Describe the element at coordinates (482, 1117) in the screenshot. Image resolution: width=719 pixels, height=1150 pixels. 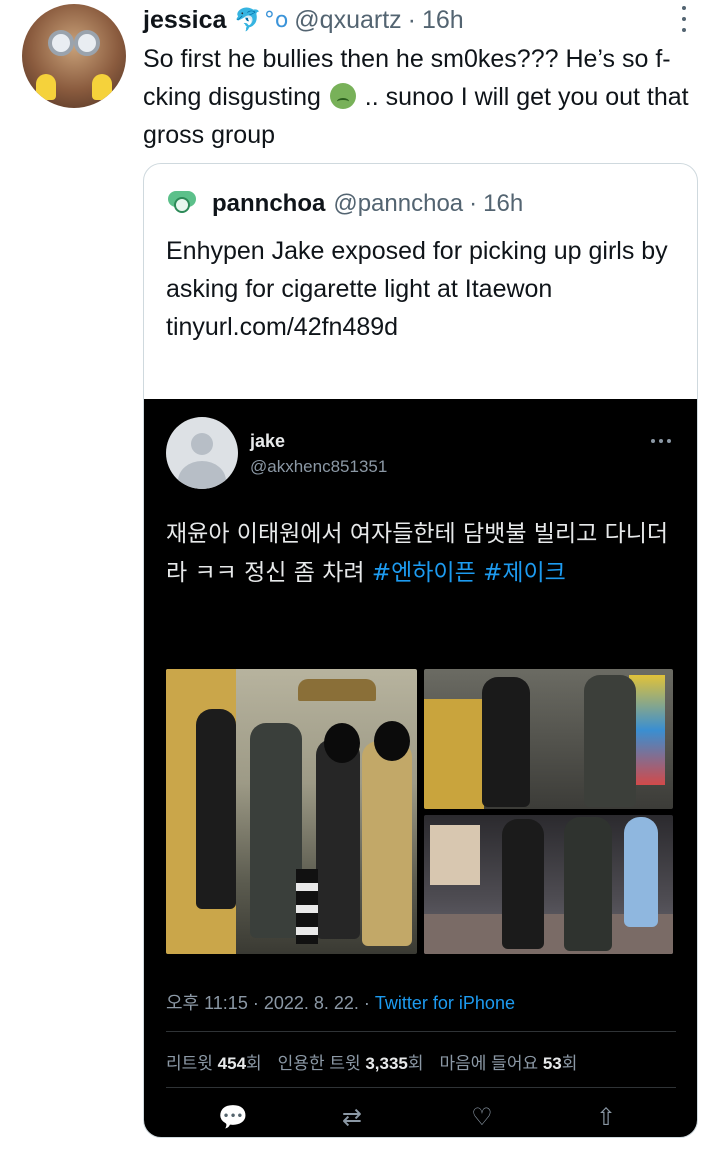
I see `like-icon: ♡` at that location.